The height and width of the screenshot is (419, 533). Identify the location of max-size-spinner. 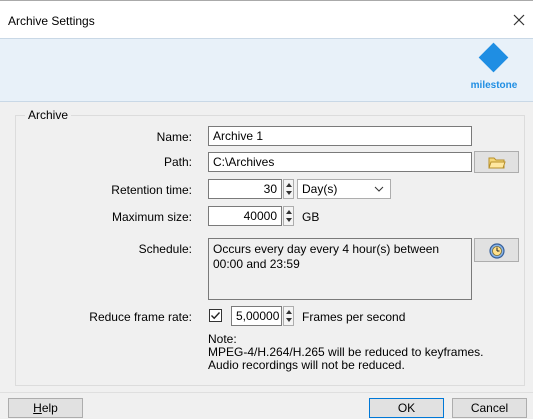
(288, 216).